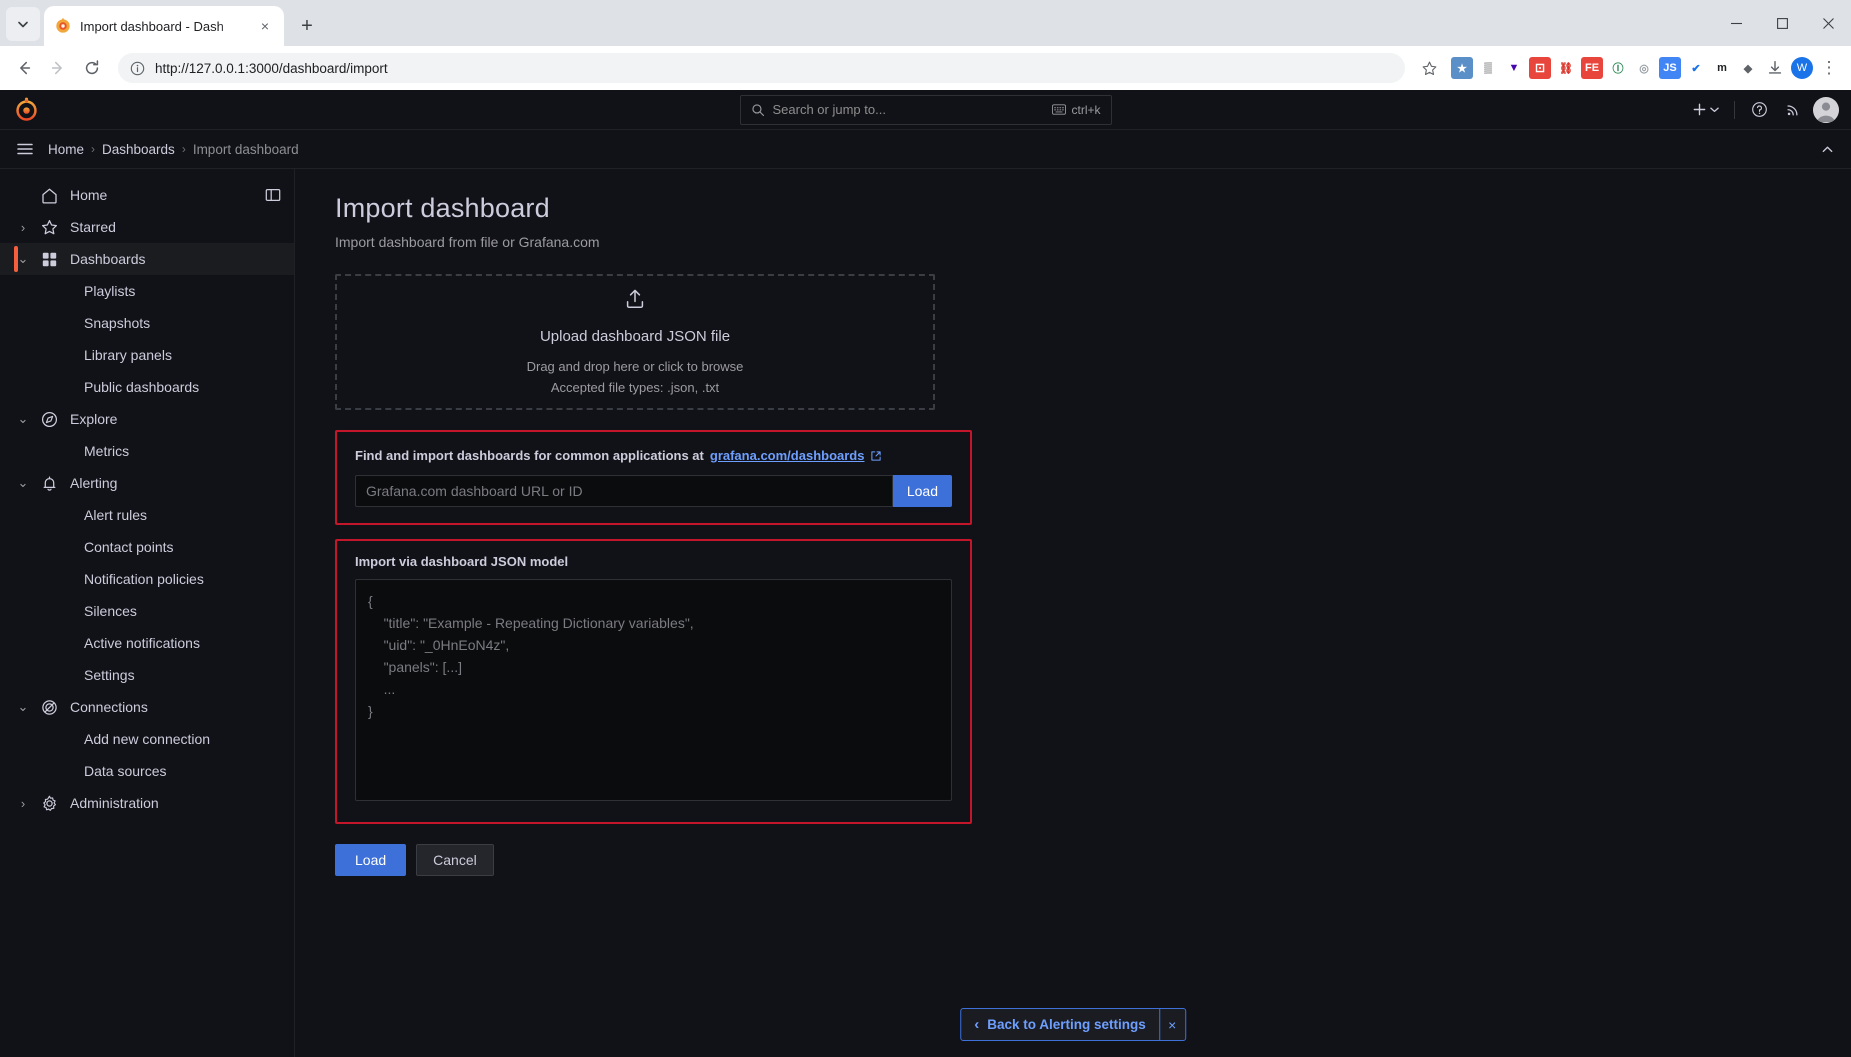 This screenshot has width=1851, height=1057. I want to click on sidebar-item-data-sources: Data sources, so click(147, 771).